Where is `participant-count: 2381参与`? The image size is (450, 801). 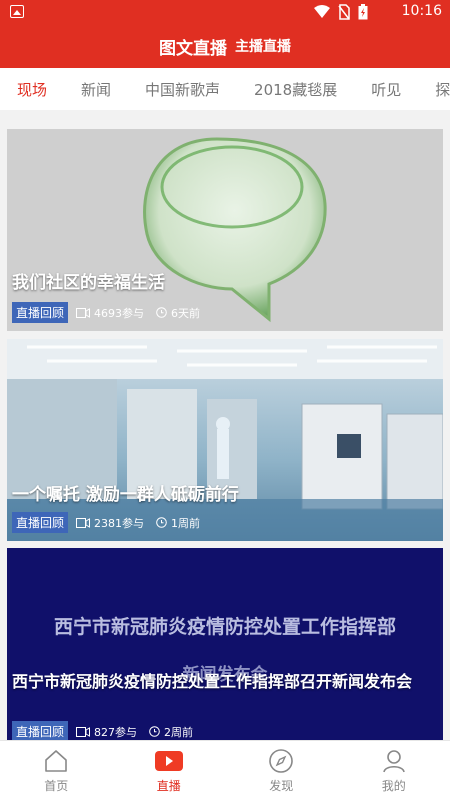 participant-count: 2381参与 is located at coordinates (119, 523).